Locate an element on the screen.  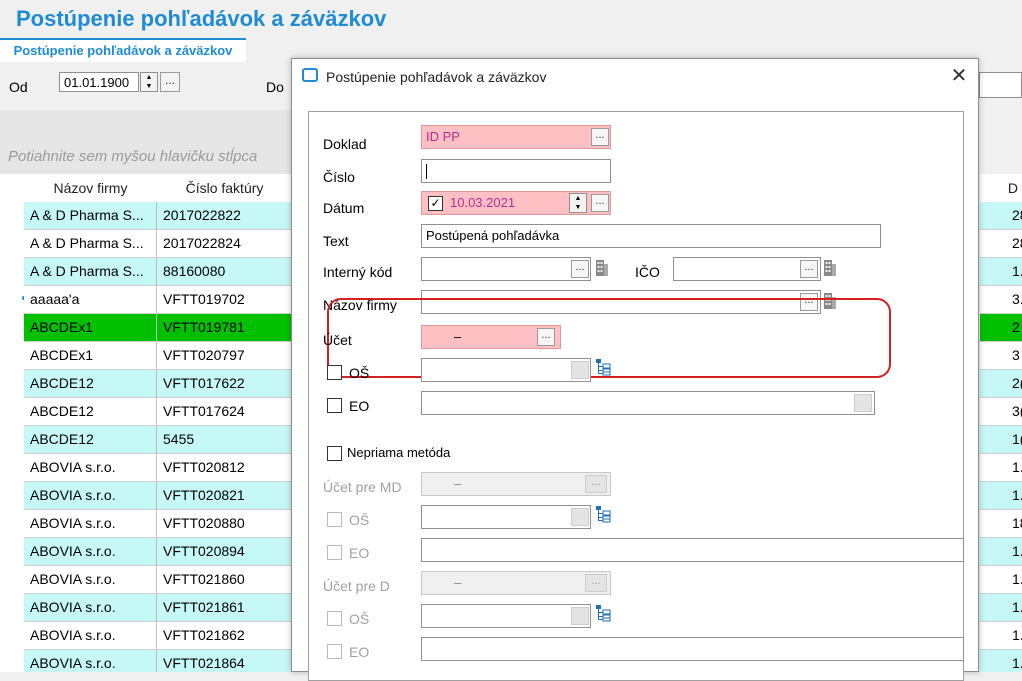
nepriama-checkbox is located at coordinates (334, 453).